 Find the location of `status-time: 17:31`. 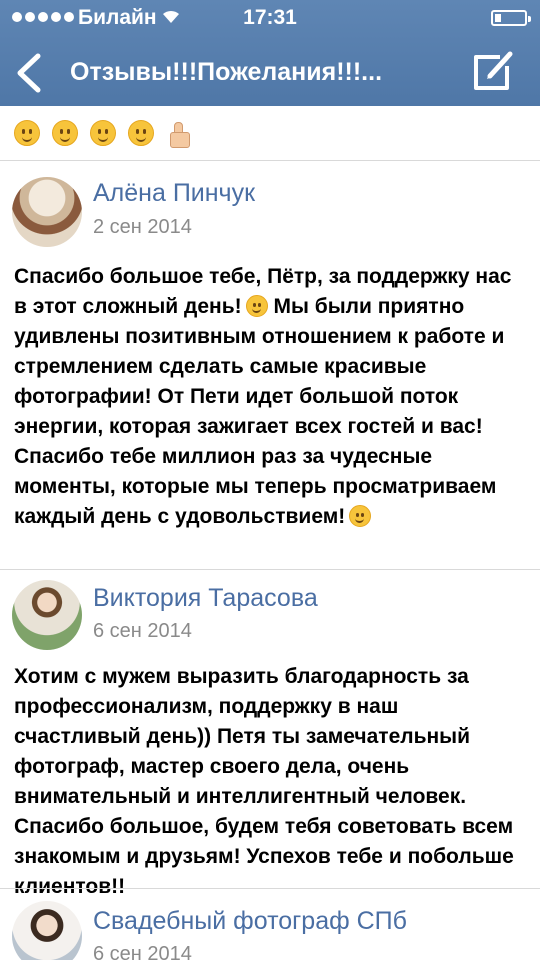

status-time: 17:31 is located at coordinates (270, 17).